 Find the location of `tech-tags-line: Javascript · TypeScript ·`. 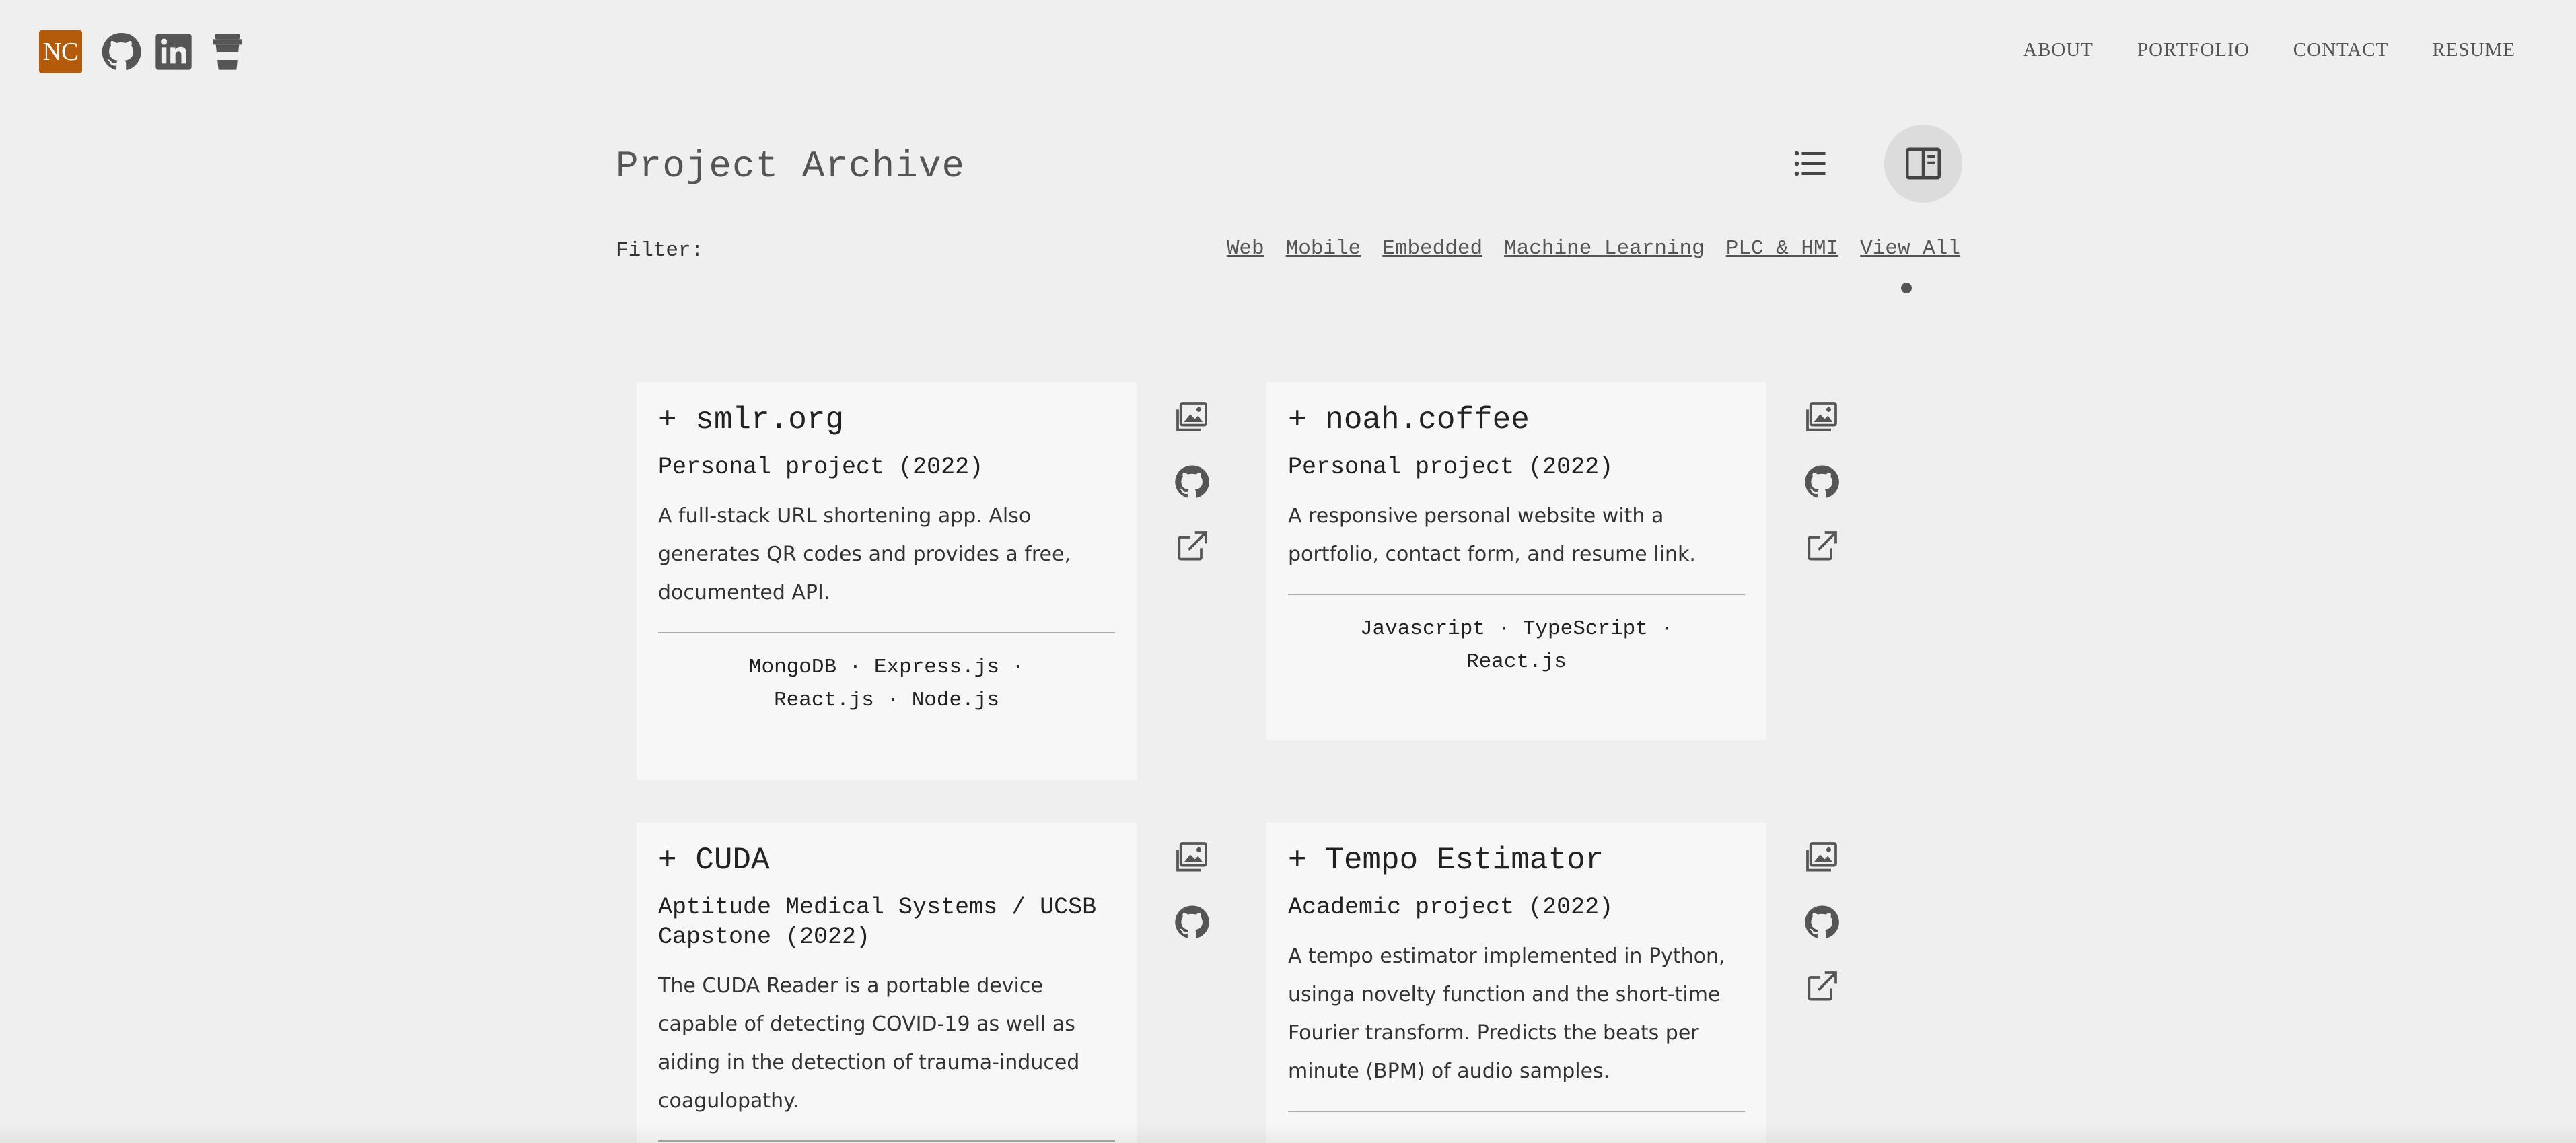

tech-tags-line: Javascript · TypeScript · is located at coordinates (1517, 629).